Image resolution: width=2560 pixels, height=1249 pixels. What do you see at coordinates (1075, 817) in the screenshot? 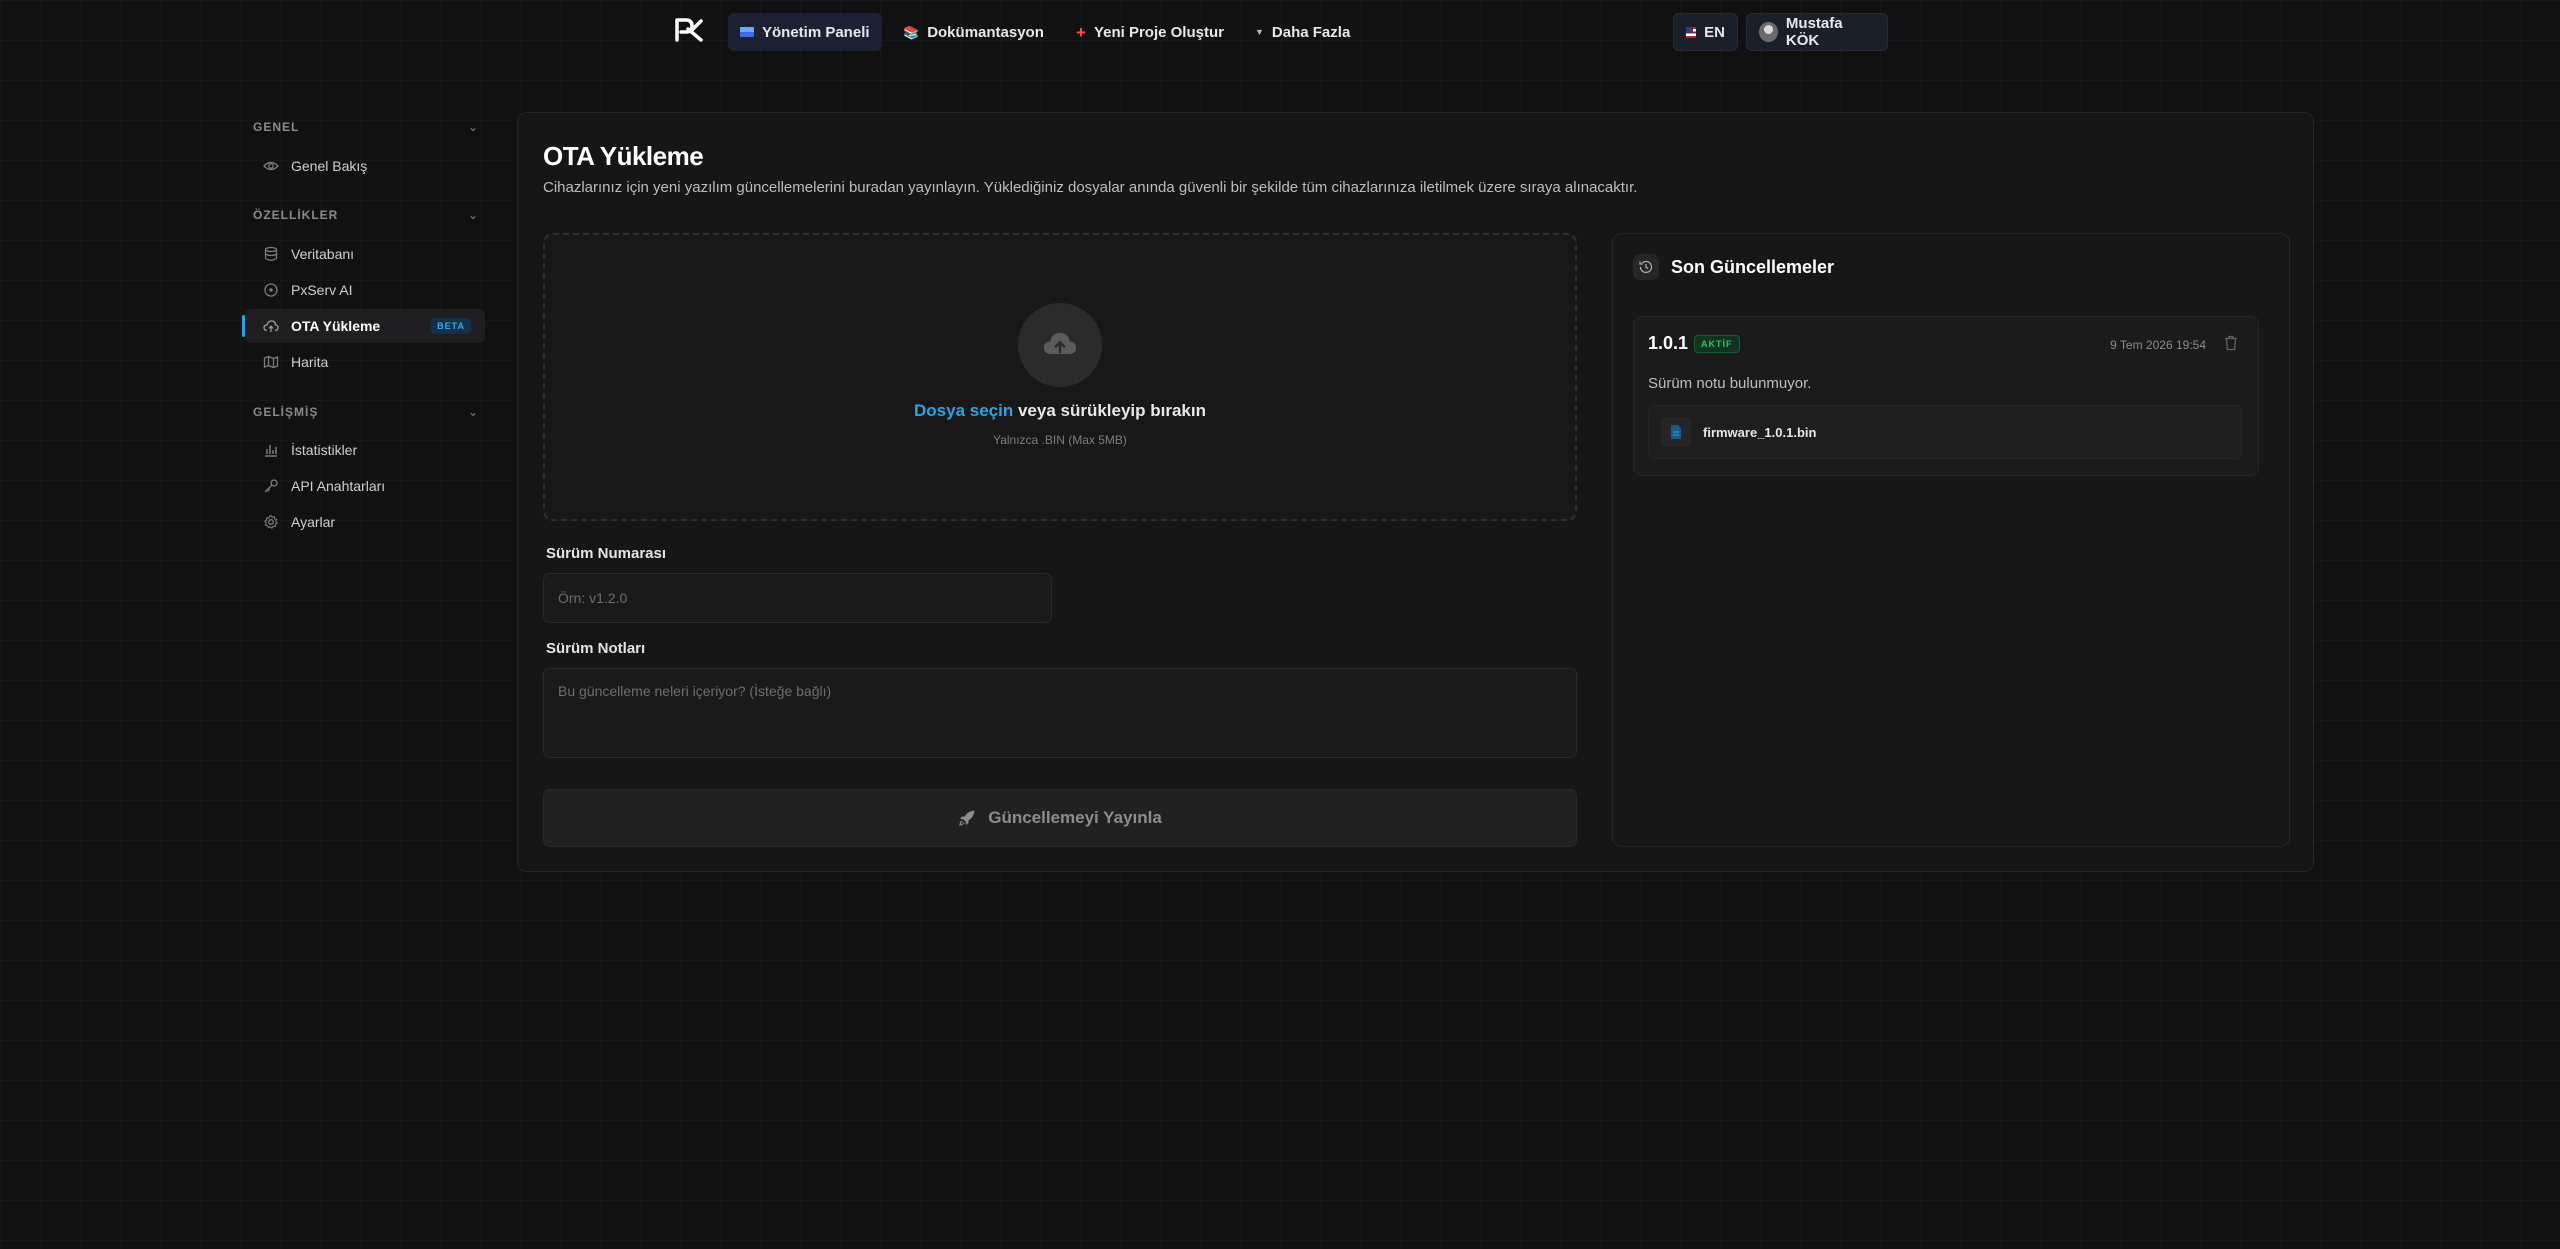
I see `publish-label: Güncellemeyi Yayınla` at bounding box center [1075, 817].